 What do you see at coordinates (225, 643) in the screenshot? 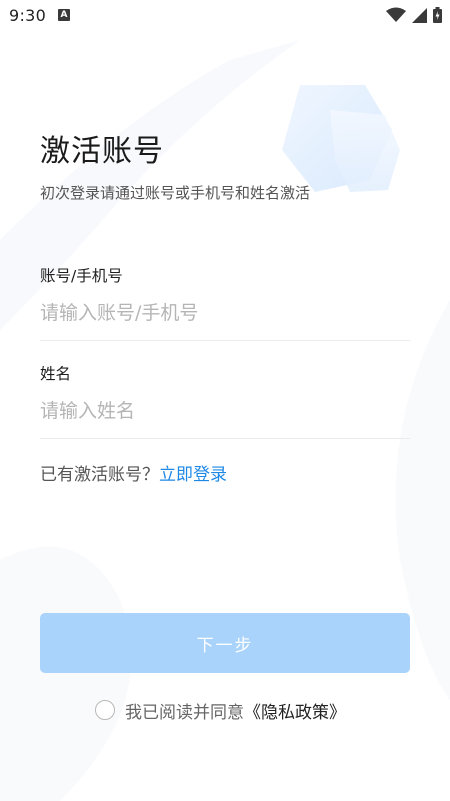
I see `next-button: 下一步` at bounding box center [225, 643].